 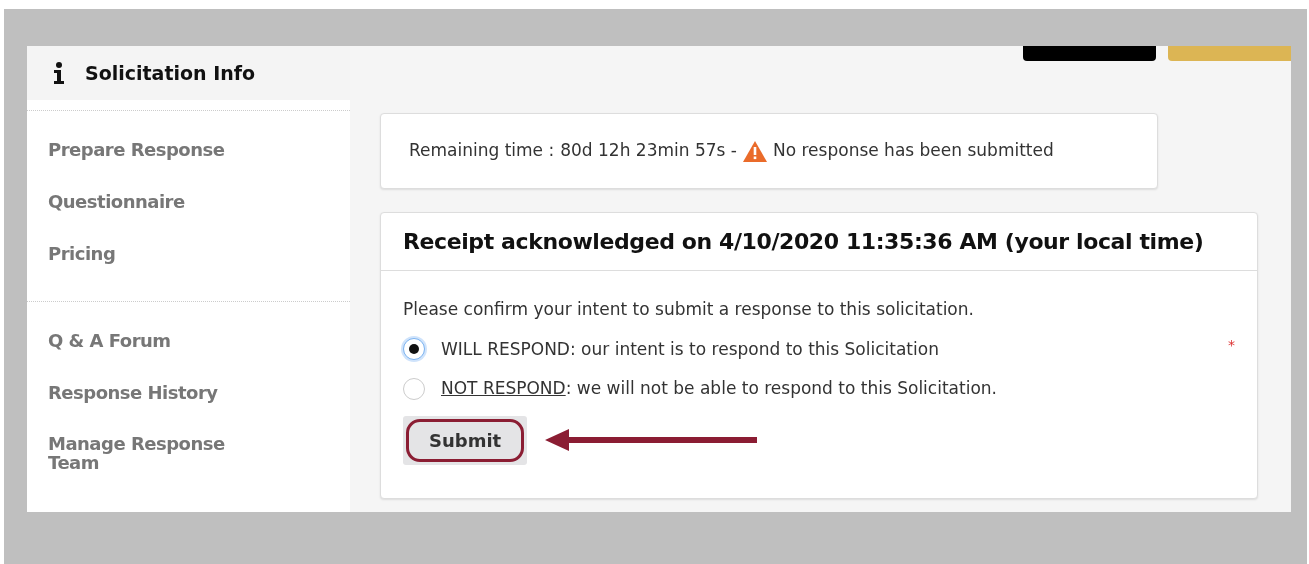 I want to click on remaining-time-value: 80d 12h 23min 57s -, so click(x=648, y=151).